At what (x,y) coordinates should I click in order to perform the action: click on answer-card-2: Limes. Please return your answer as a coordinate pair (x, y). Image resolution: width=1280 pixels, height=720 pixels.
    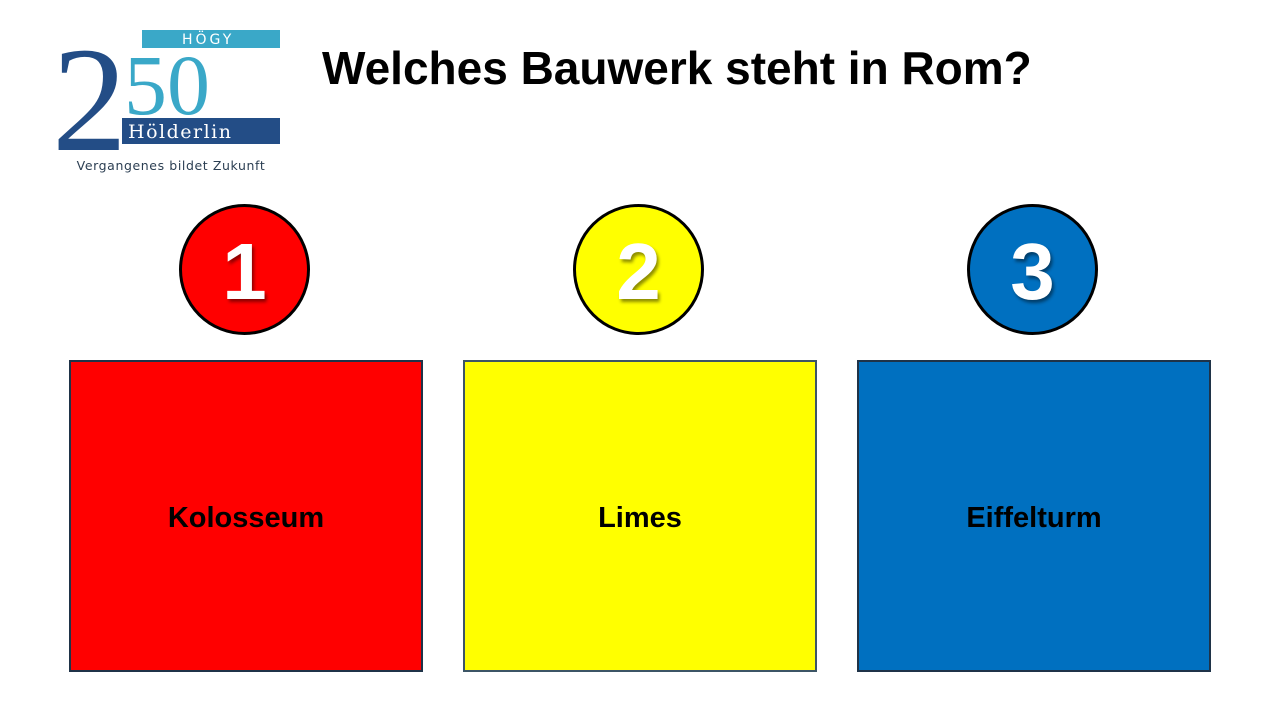
    Looking at the image, I should click on (640, 516).